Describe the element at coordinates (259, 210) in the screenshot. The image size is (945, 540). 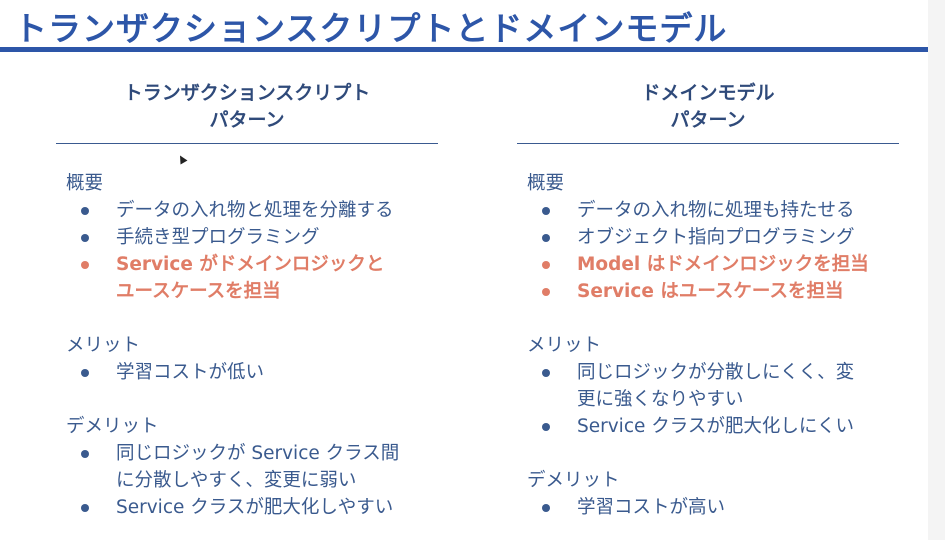
I see `list-item: データの入れ物と処理を分離する` at that location.